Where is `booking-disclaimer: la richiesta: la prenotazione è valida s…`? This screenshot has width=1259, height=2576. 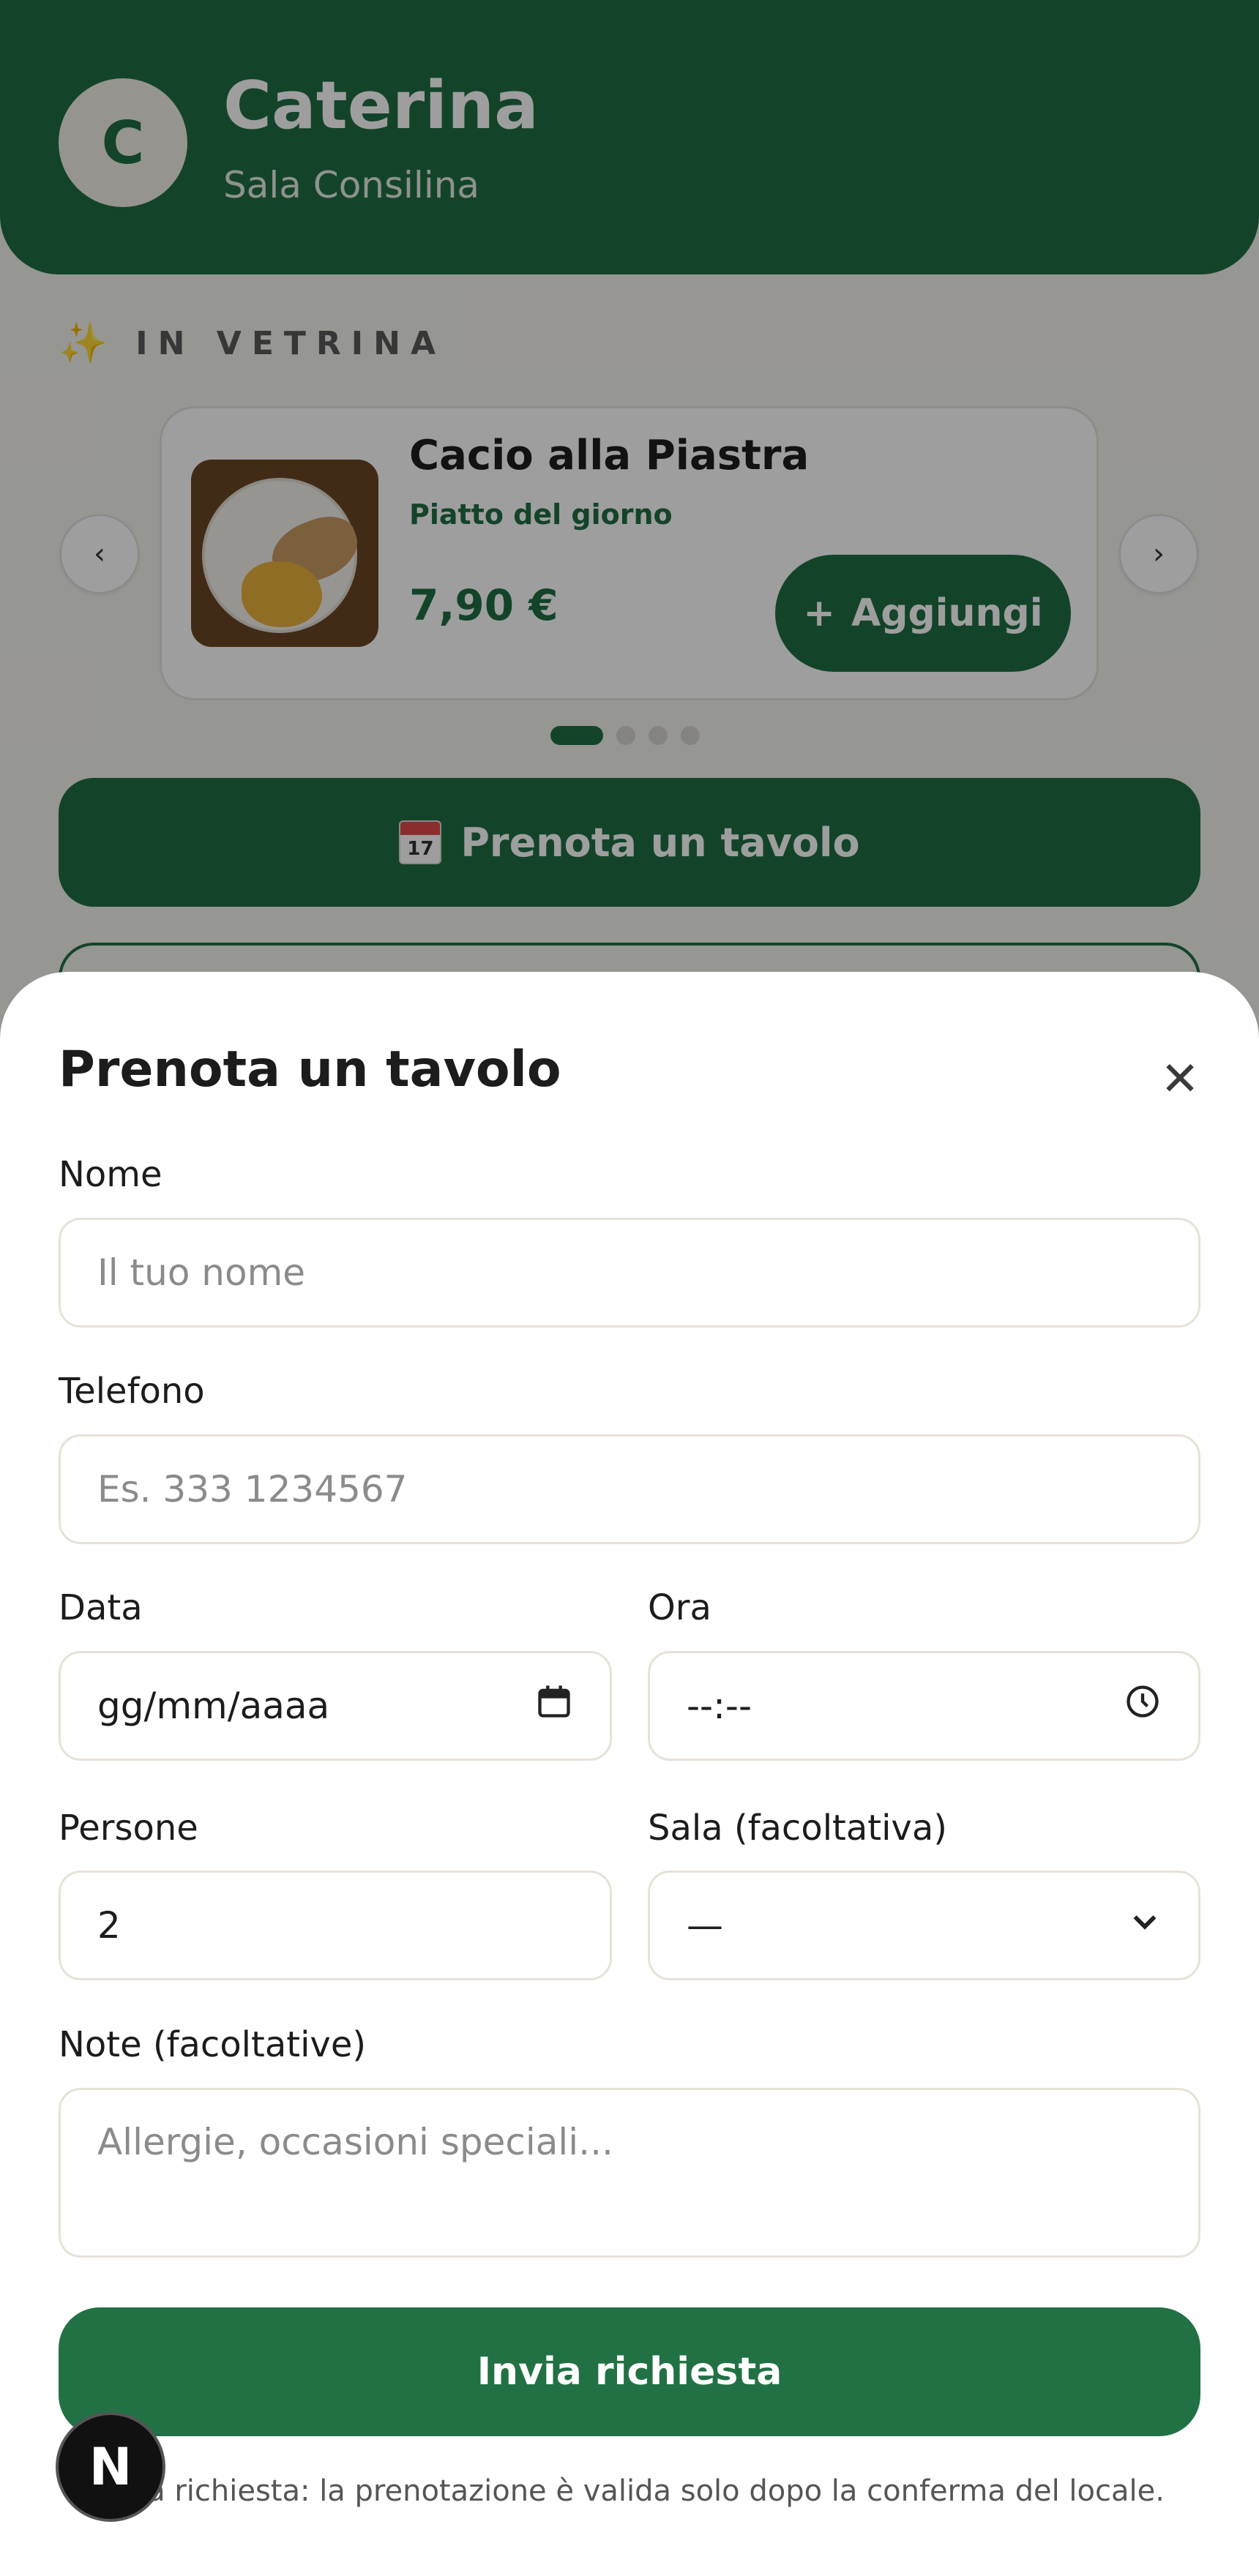
booking-disclaimer: la richiesta: la prenotazione è valida s… is located at coordinates (652, 2491).